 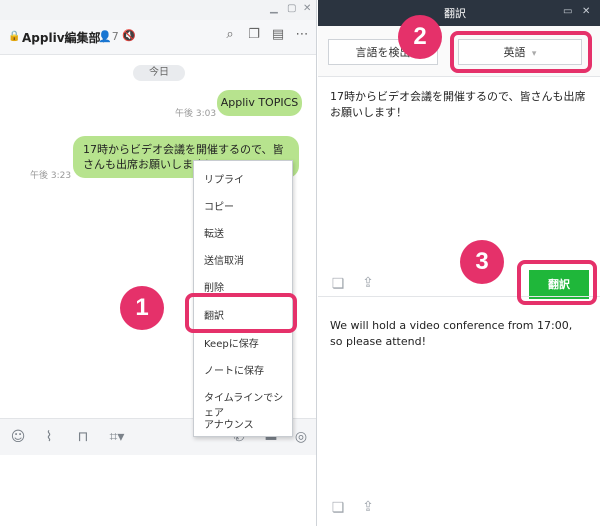 What do you see at coordinates (230, 35) in the screenshot?
I see `search-icon: ⌕` at bounding box center [230, 35].